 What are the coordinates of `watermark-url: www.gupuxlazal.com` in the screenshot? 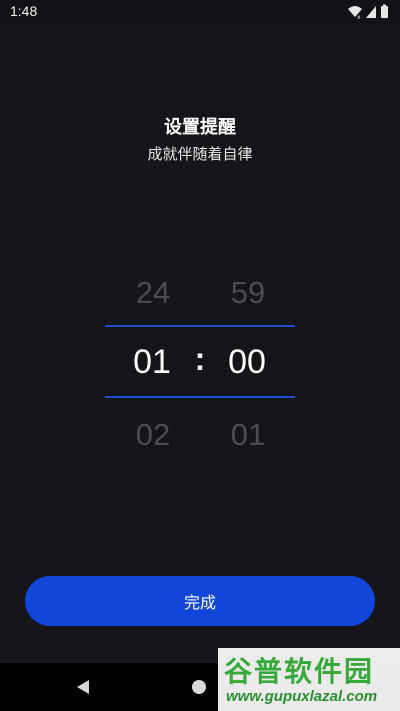 It's located at (302, 696).